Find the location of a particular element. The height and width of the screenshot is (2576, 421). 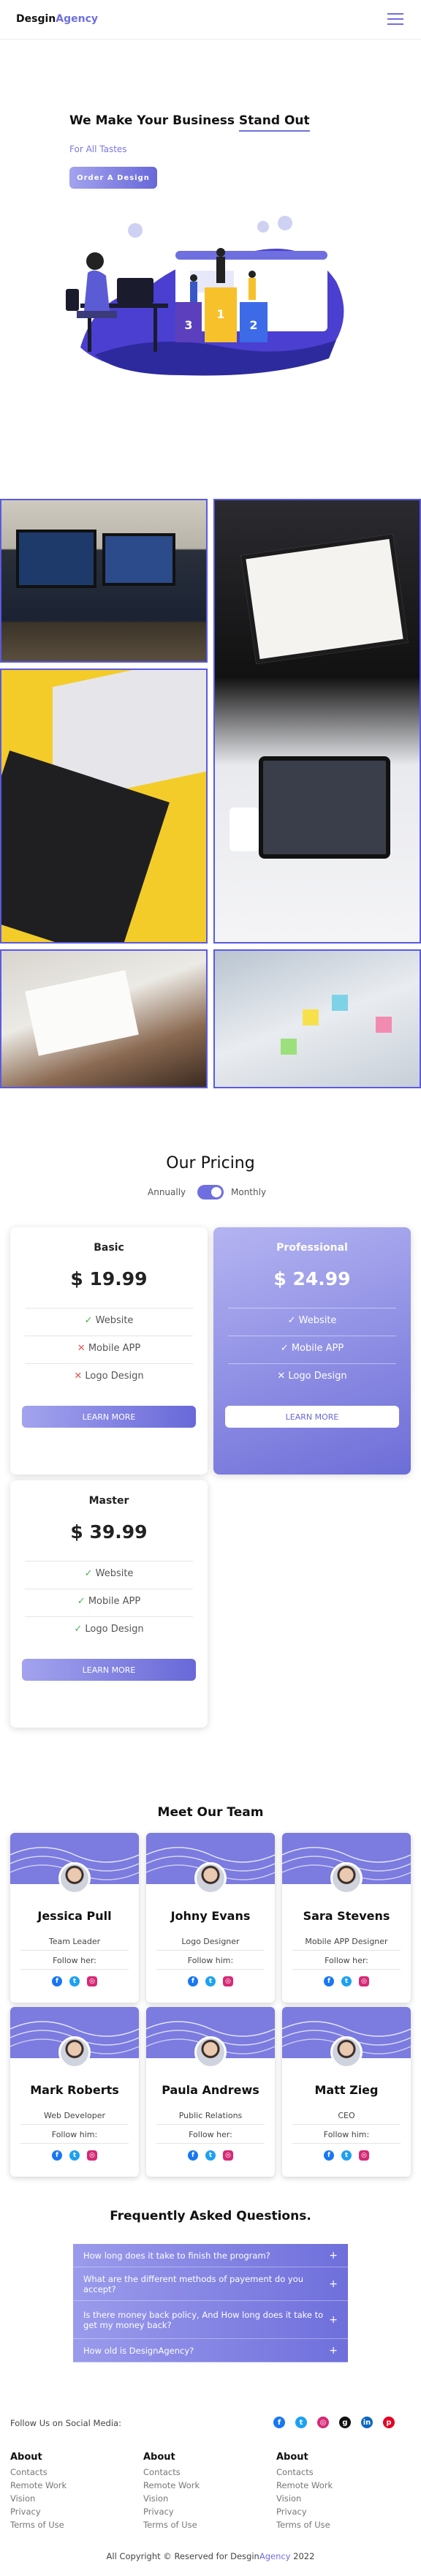

social-label: Follow Us on Social Media: is located at coordinates (65, 2423).